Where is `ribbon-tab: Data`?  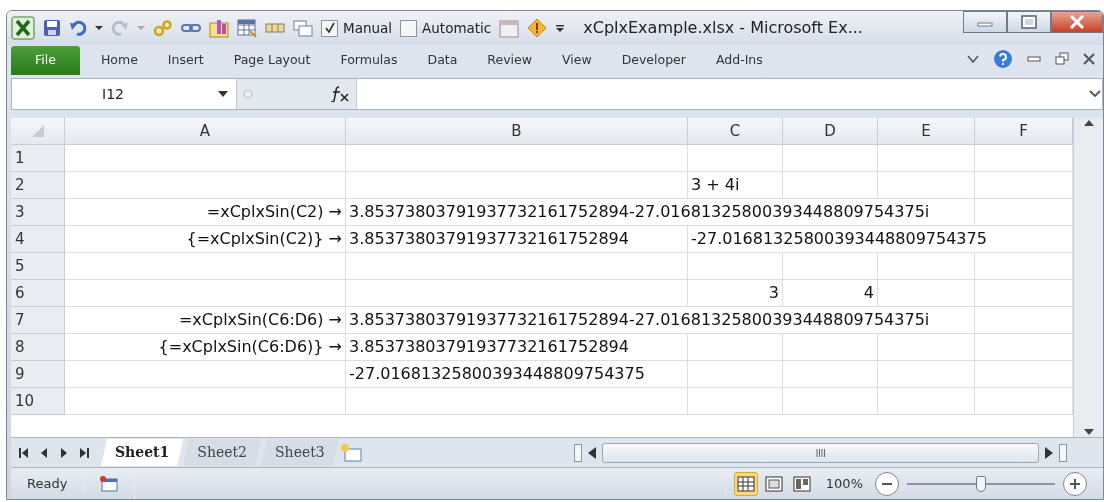
ribbon-tab: Data is located at coordinates (442, 60).